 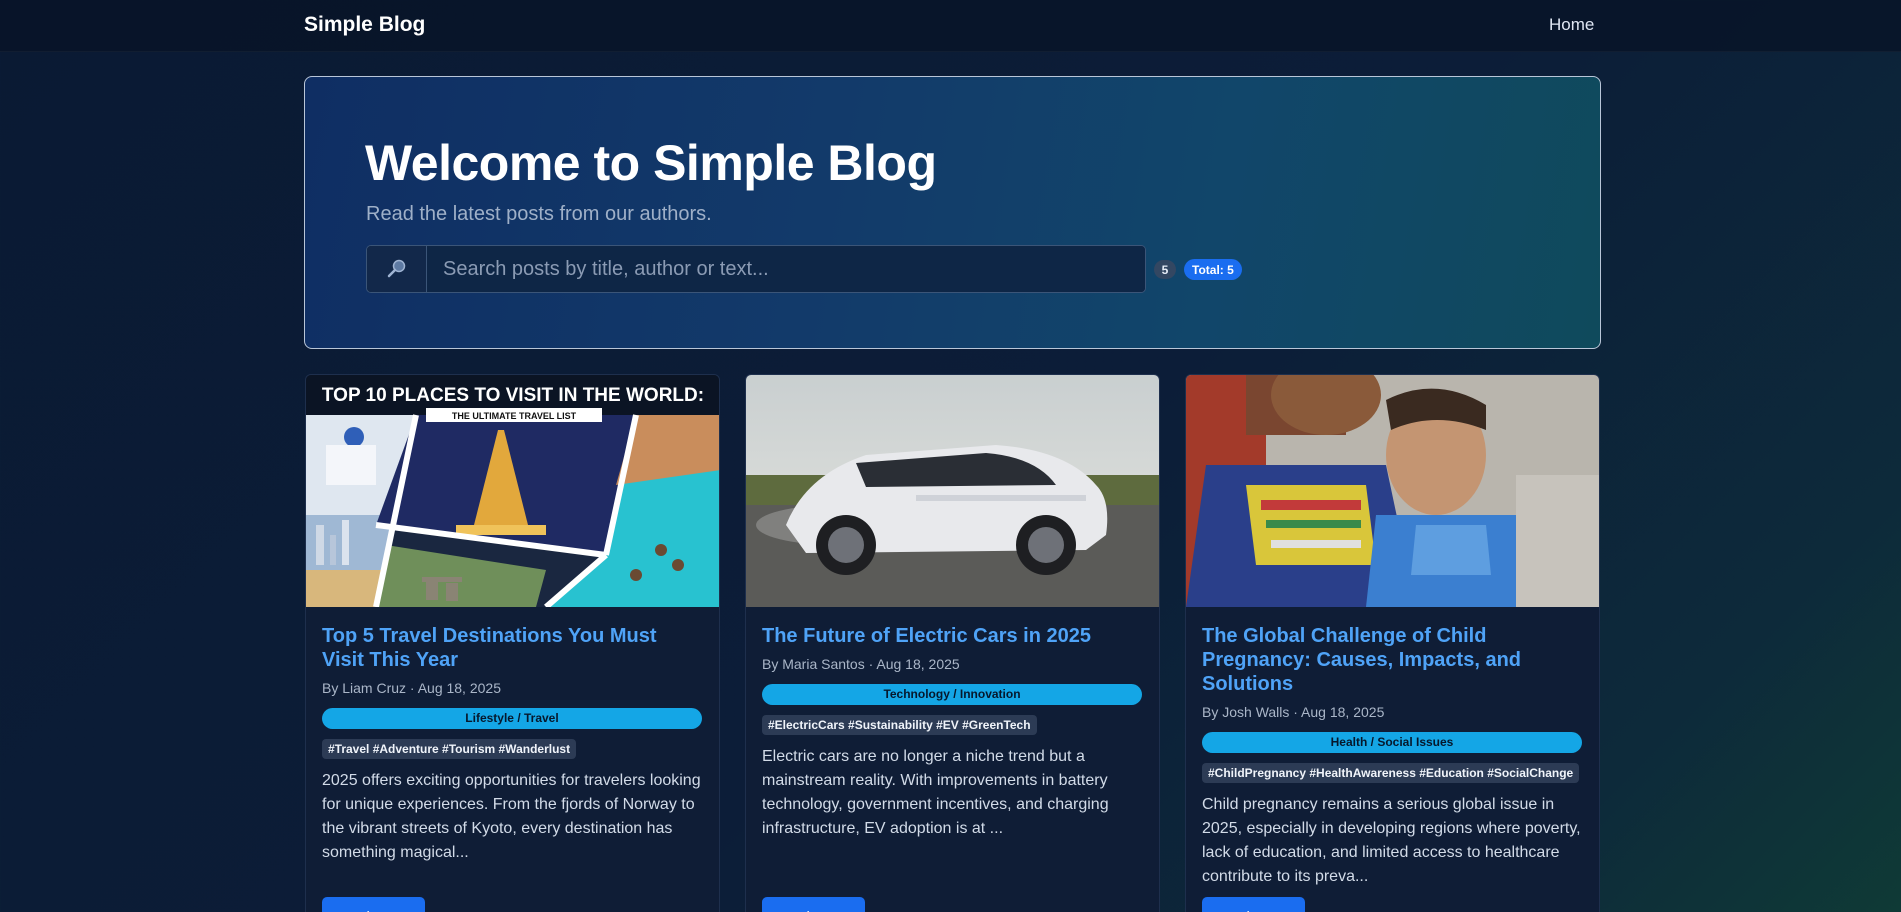 What do you see at coordinates (786, 269) in the screenshot?
I see `search-input` at bounding box center [786, 269].